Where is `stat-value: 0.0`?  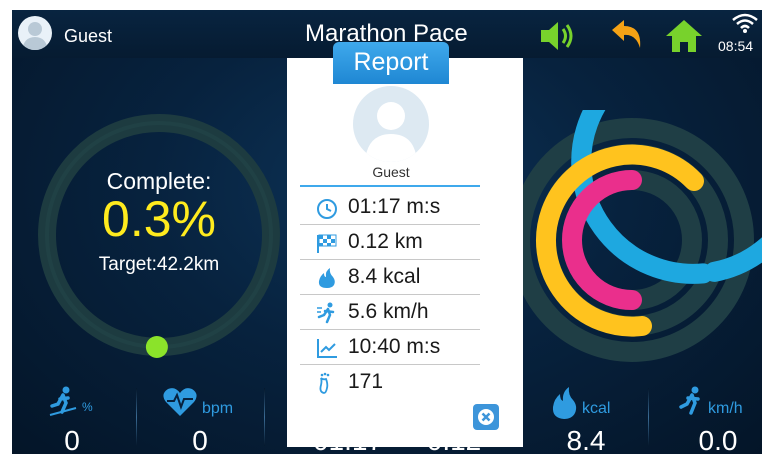
stat-value: 0.0 is located at coordinates (718, 439).